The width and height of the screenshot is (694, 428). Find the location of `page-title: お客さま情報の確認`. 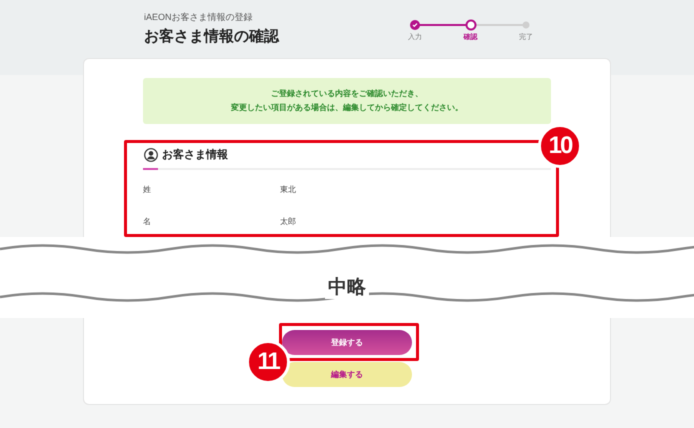

page-title: お客さま情報の確認 is located at coordinates (211, 37).